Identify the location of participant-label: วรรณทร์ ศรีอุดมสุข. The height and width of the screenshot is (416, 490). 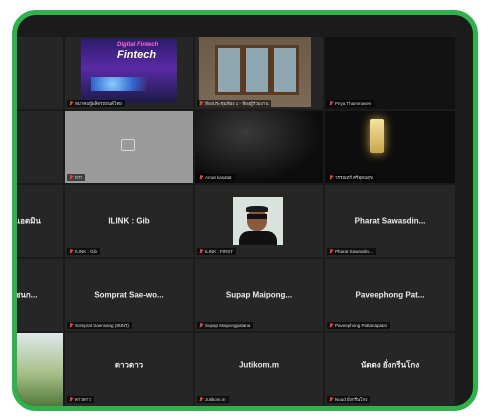
(351, 177).